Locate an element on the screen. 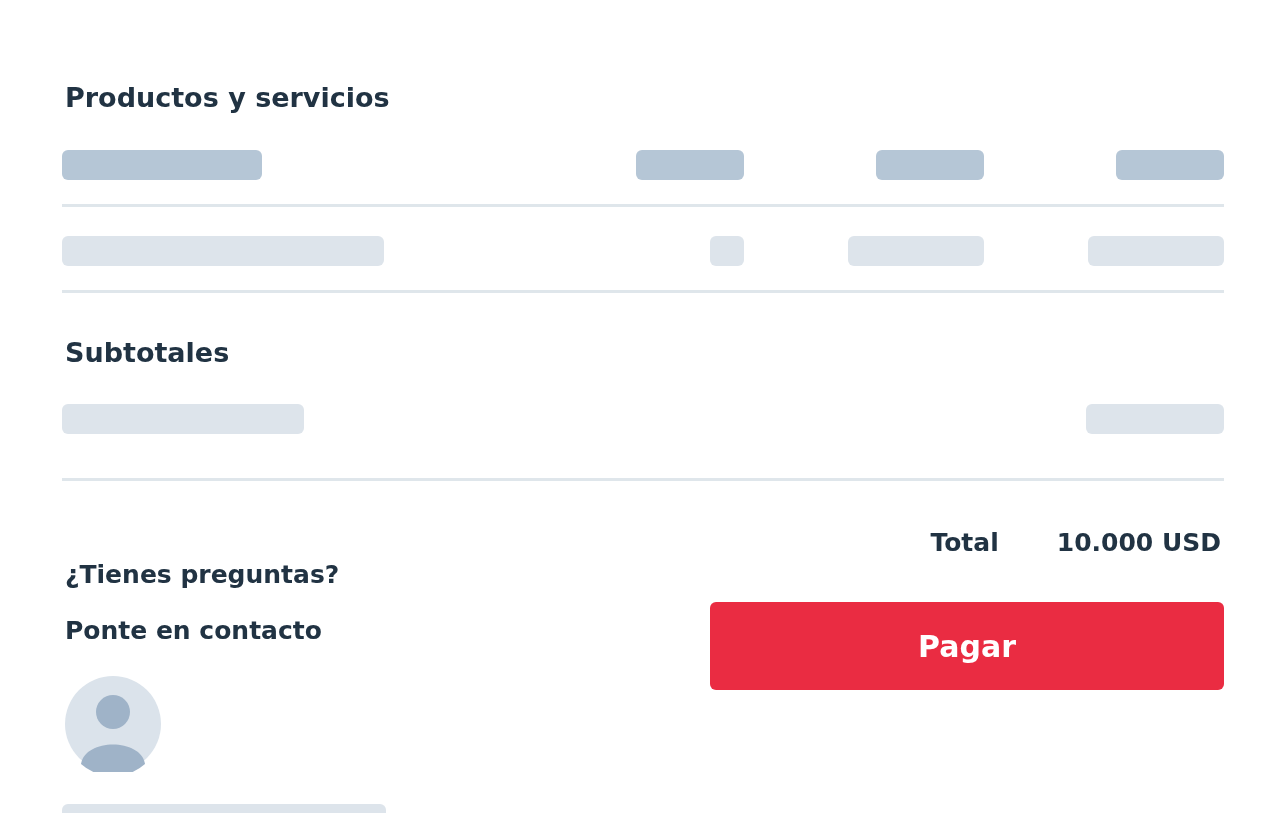 The image size is (1280, 813). contact-question: ¿Tienes preguntas? is located at coordinates (202, 575).